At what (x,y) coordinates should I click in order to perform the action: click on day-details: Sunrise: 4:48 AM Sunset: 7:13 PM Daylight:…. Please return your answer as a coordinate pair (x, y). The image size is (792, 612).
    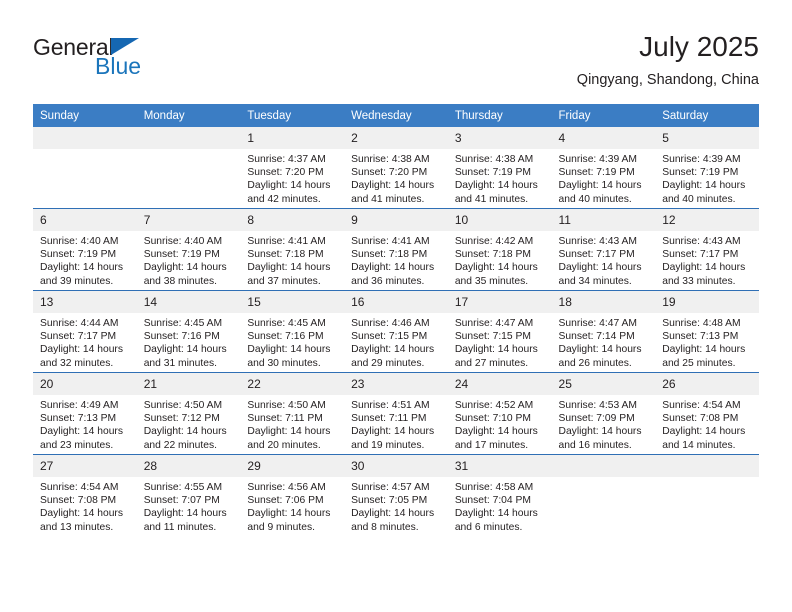
    Looking at the image, I should click on (707, 341).